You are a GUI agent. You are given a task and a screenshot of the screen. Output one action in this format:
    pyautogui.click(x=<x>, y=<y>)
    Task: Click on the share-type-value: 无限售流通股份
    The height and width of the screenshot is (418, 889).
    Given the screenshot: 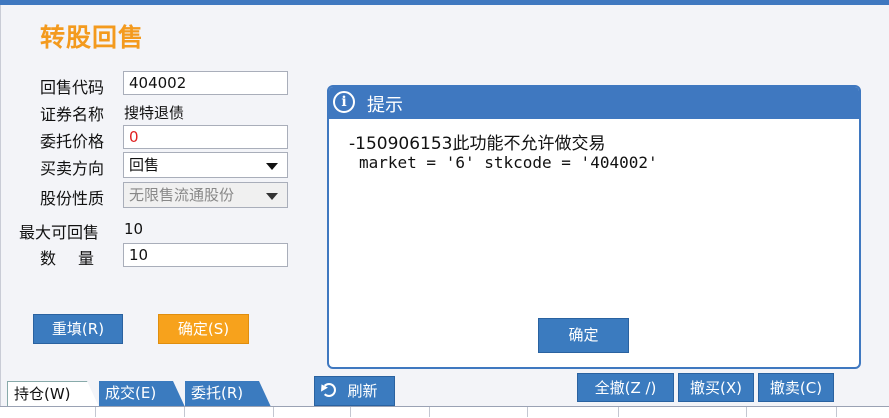 What is the action you would take?
    pyautogui.click(x=182, y=195)
    